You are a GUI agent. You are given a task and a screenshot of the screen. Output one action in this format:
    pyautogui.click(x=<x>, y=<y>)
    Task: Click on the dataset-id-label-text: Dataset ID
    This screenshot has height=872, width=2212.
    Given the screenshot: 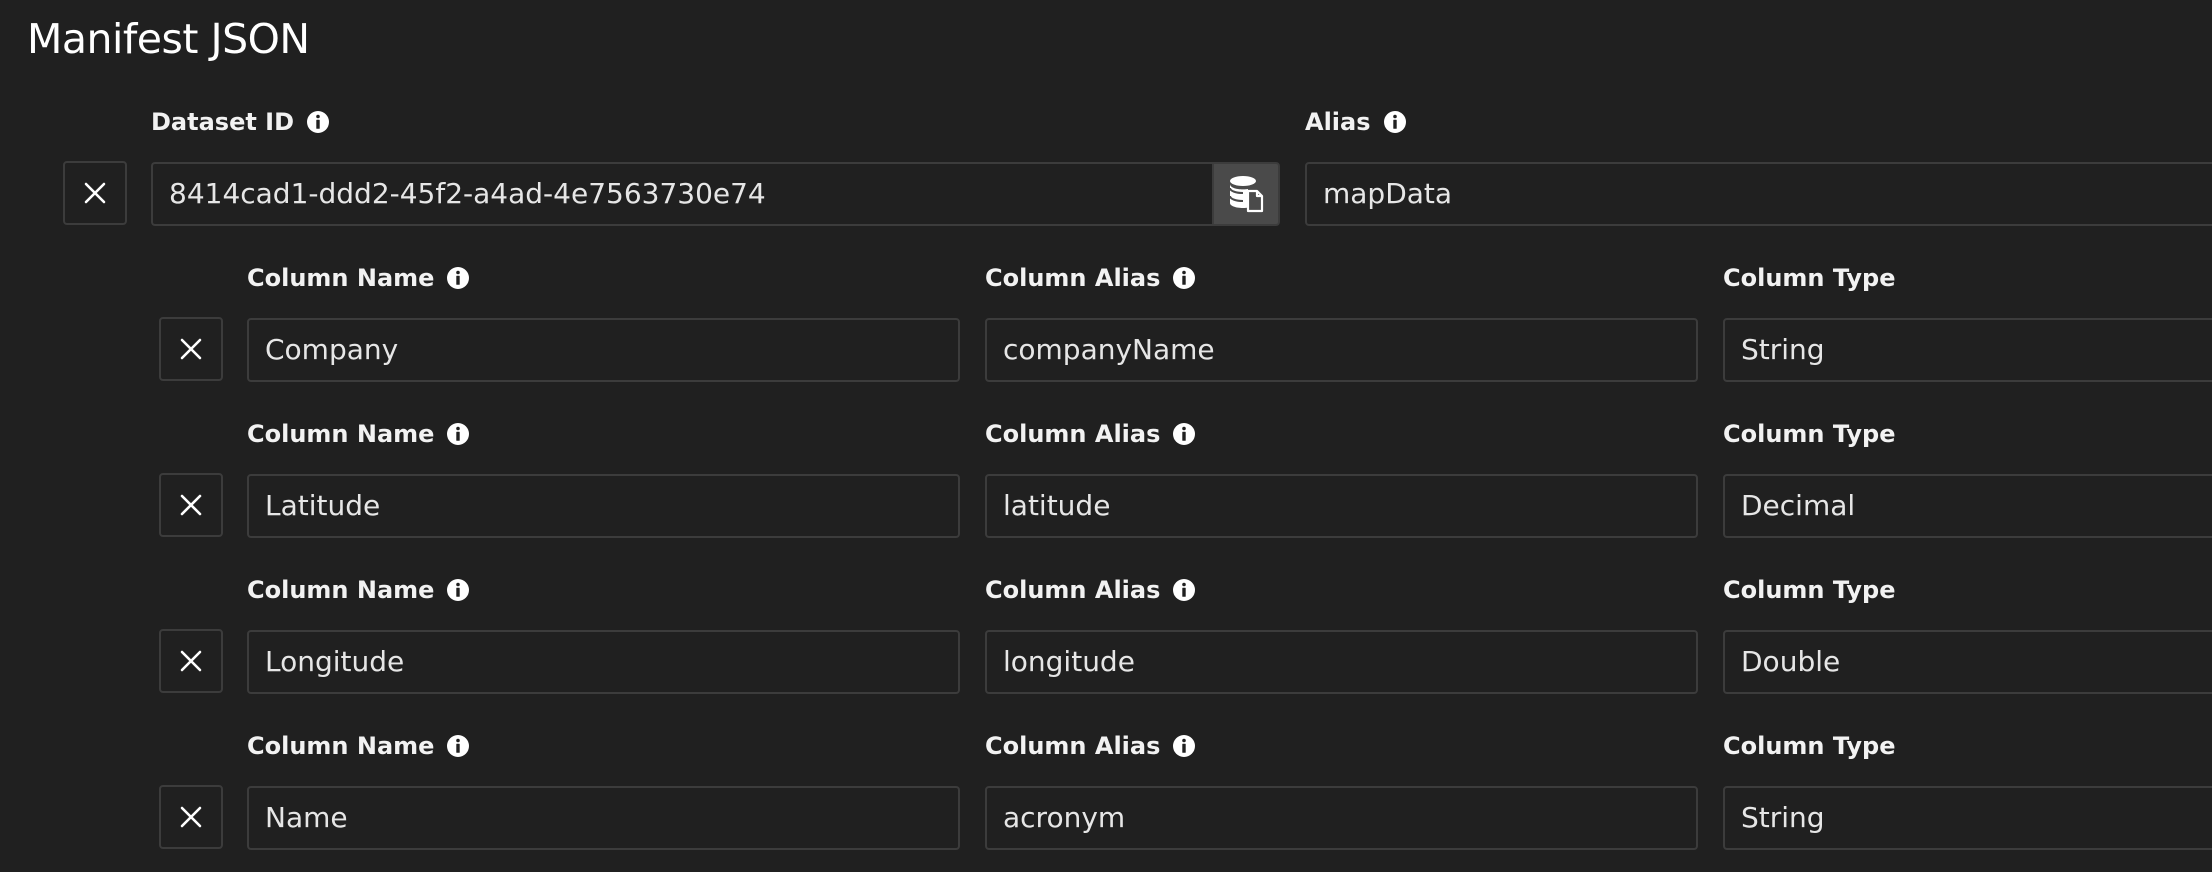 What is the action you would take?
    pyautogui.click(x=223, y=122)
    